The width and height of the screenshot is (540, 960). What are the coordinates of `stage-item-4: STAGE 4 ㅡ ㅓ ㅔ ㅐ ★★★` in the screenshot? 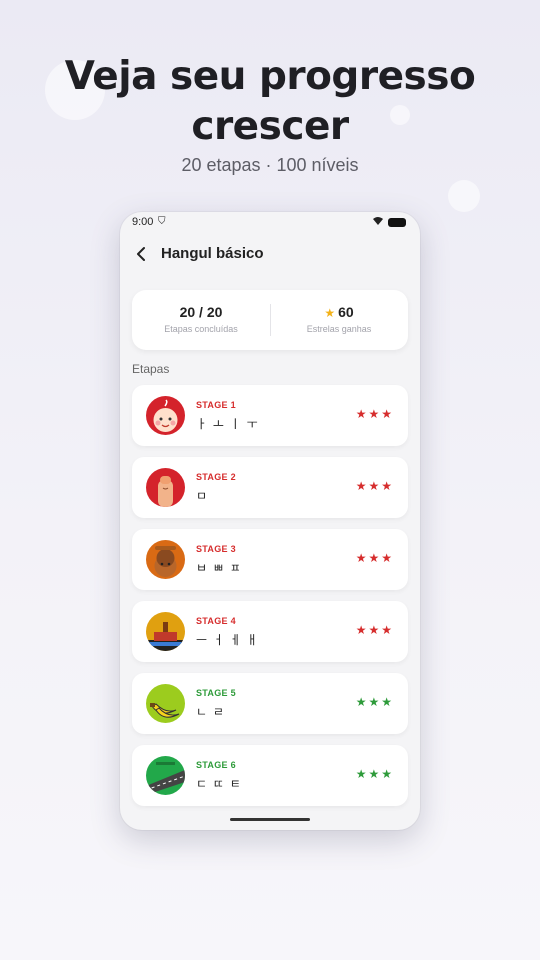 It's located at (270, 631).